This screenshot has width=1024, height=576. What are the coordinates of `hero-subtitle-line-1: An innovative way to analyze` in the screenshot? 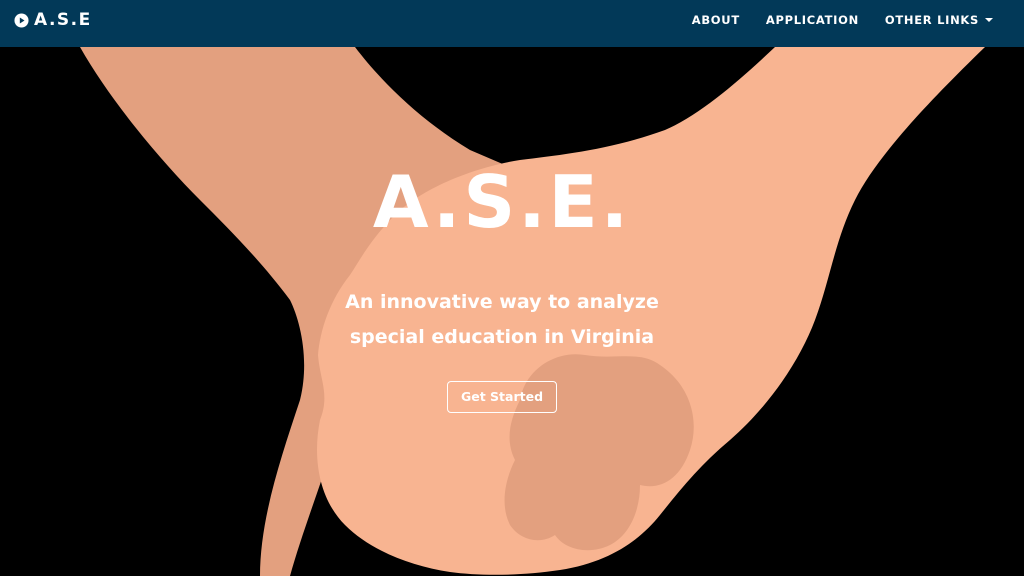 It's located at (502, 302).